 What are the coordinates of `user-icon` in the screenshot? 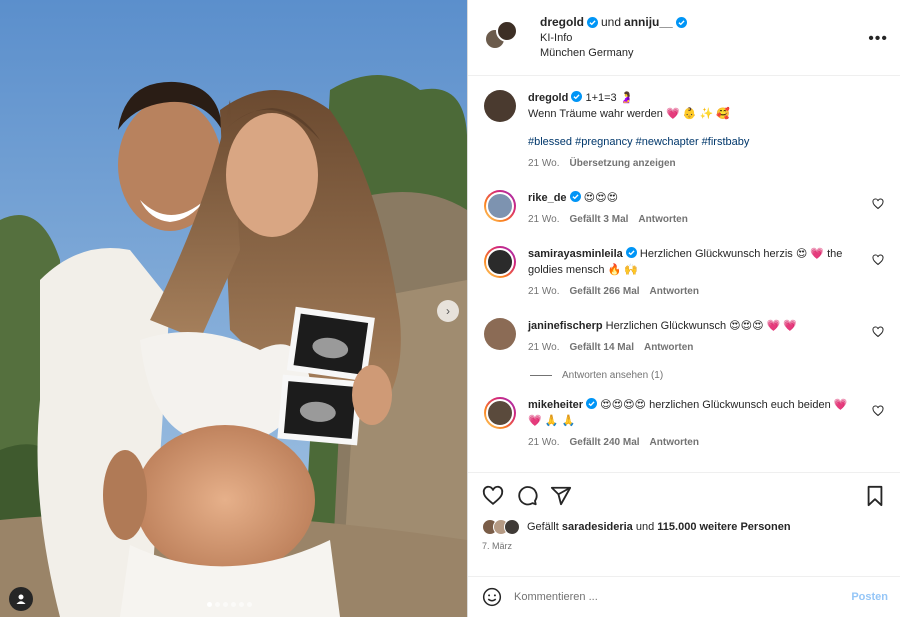 It's located at (21, 599).